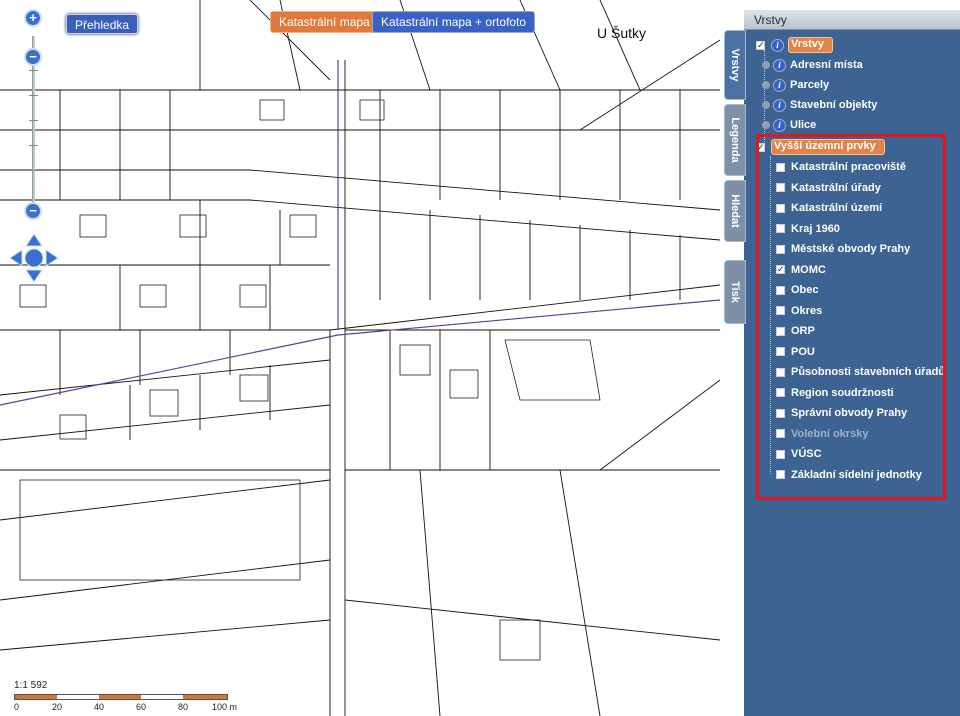 Image resolution: width=960 pixels, height=716 pixels. I want to click on layer-item: Volební okrsky, so click(822, 434).